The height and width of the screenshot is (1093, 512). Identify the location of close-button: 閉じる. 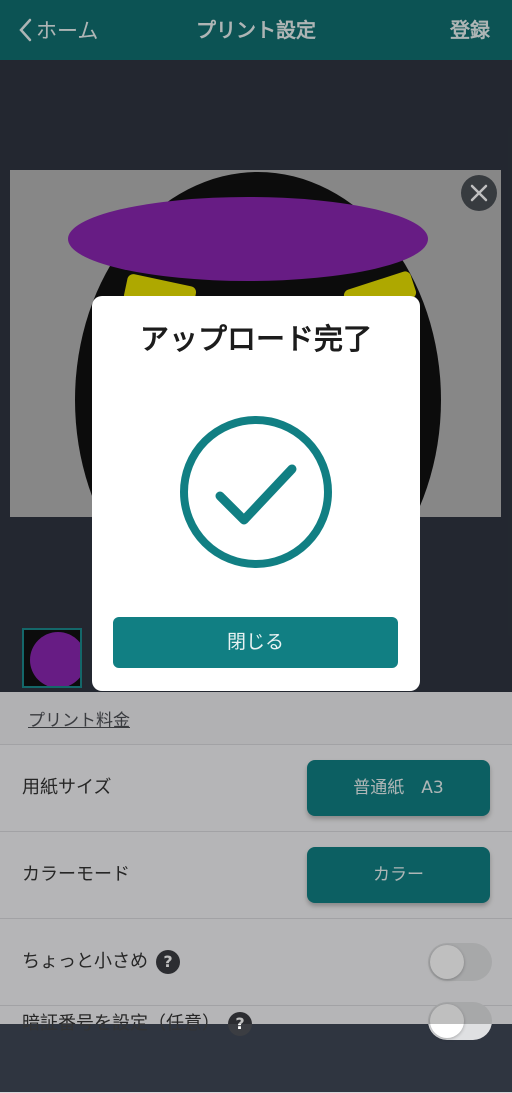
(255, 642).